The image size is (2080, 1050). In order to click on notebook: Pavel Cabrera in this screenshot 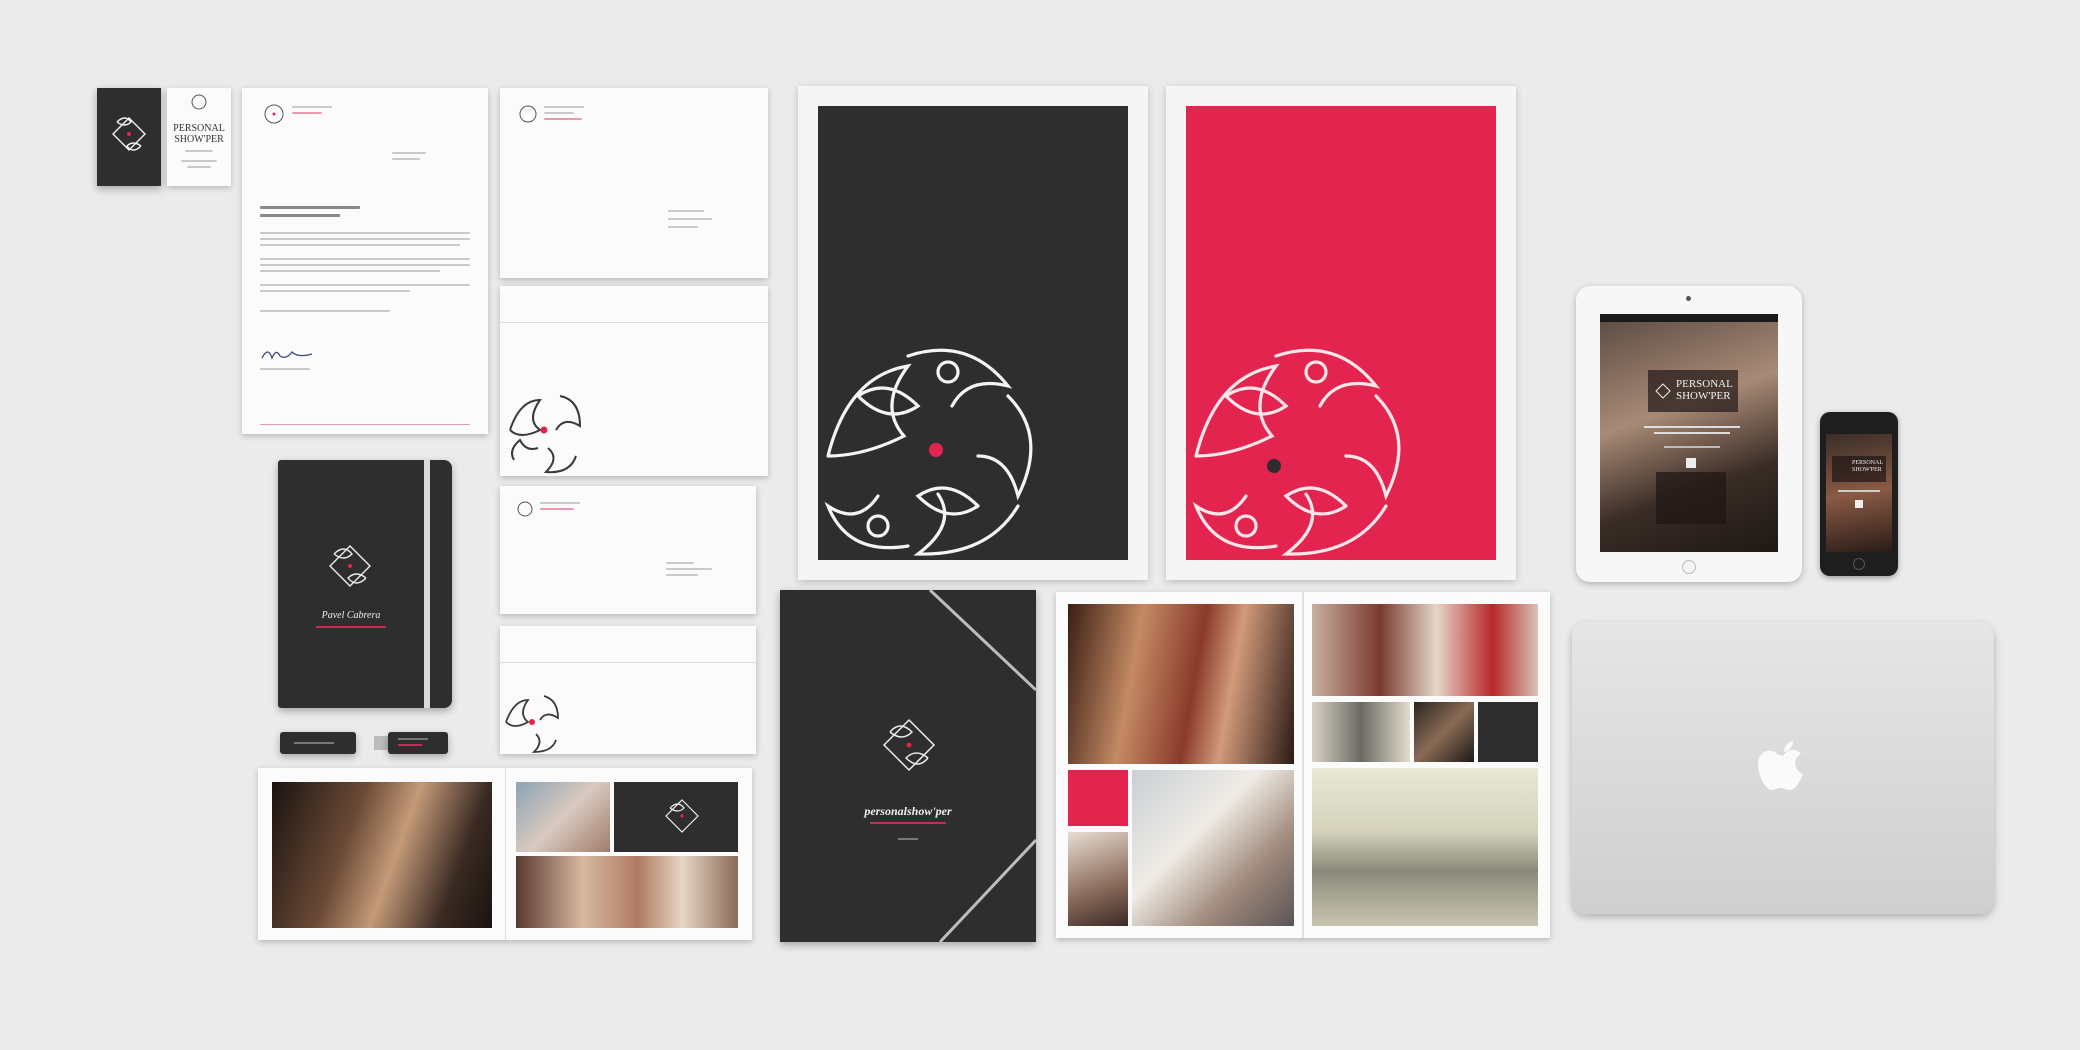, I will do `click(365, 584)`.